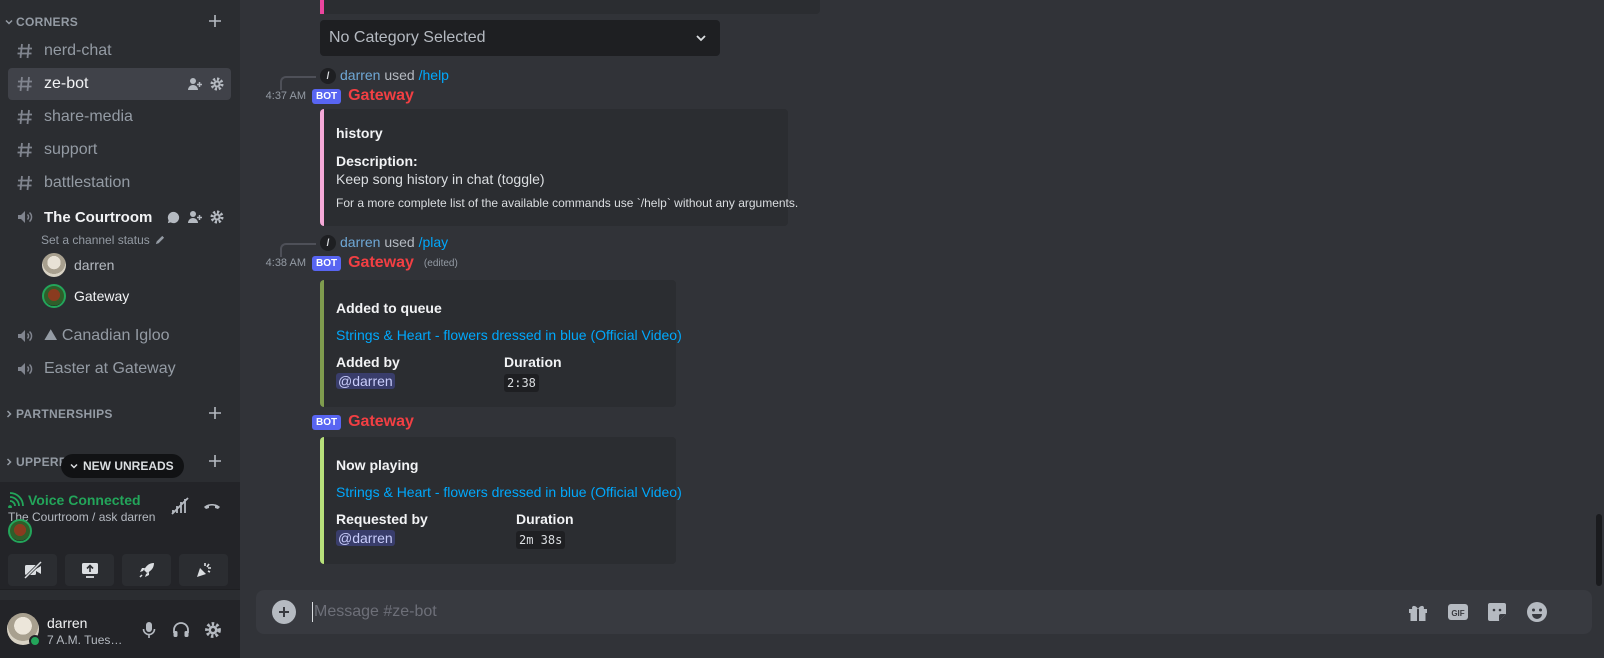 The image size is (1604, 658). I want to click on embed-title: Added to queue, so click(389, 308).